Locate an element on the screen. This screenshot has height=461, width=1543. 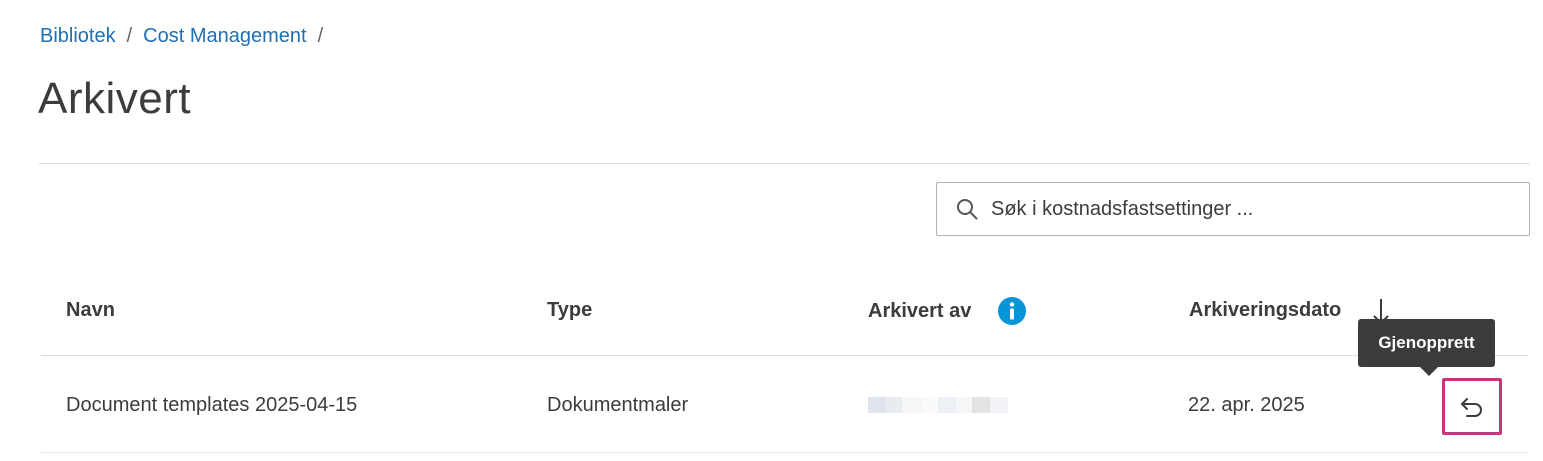
cell-type: Dokumentmaler is located at coordinates (618, 404).